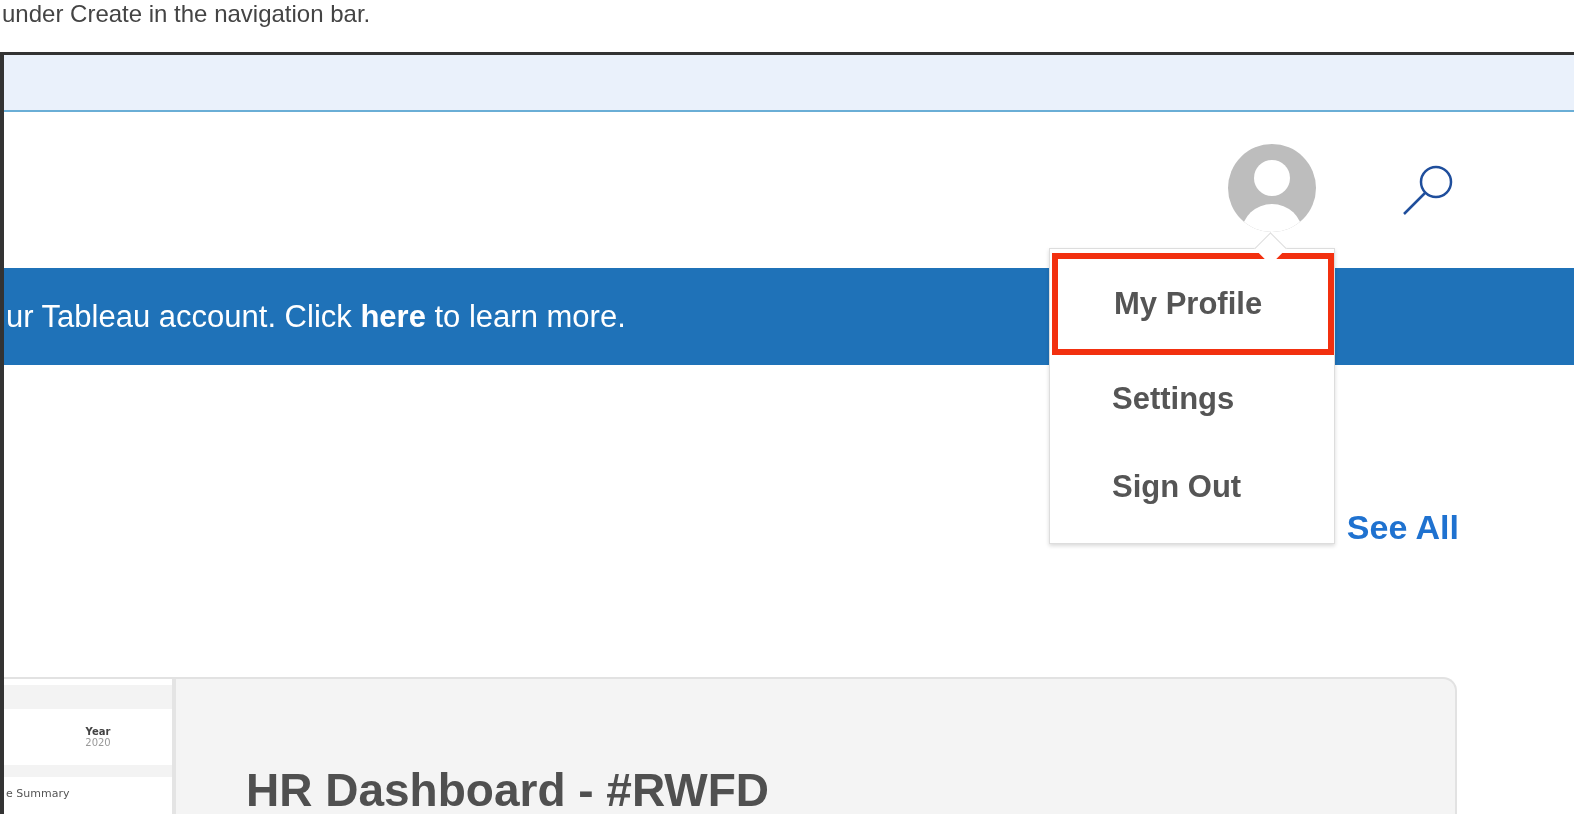 The image size is (1574, 814). I want to click on menu-item: My Profile, so click(1193, 304).